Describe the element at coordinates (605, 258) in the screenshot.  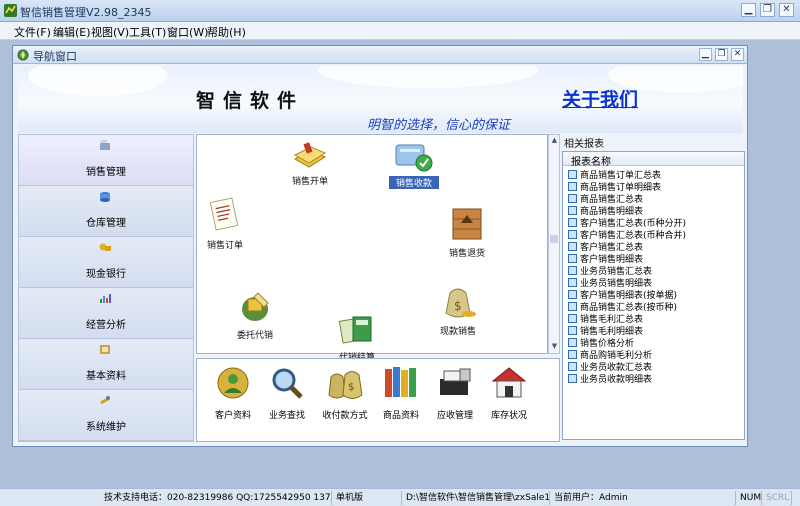
I see `report-item: 客户销售明细表` at that location.